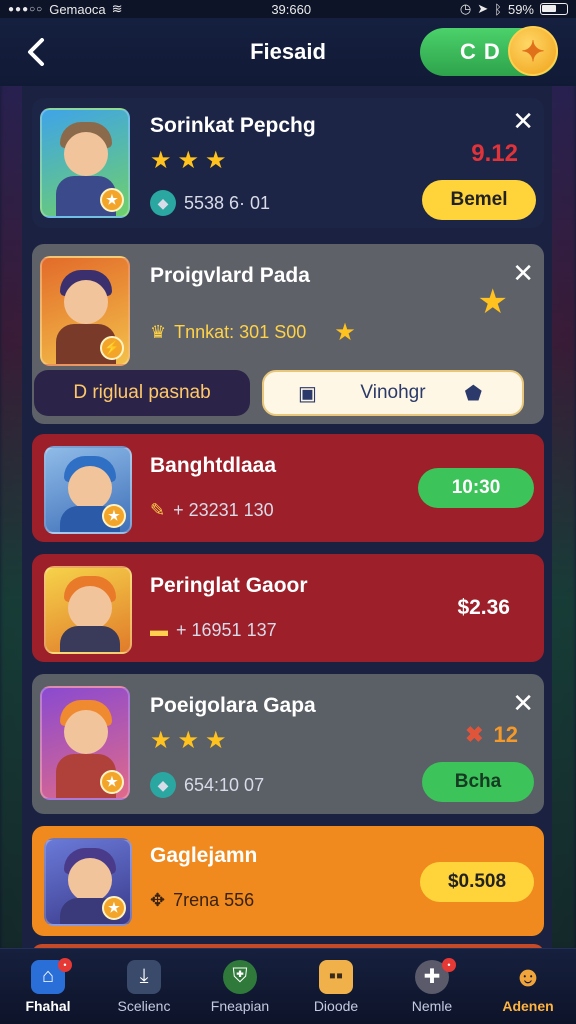 The image size is (576, 1024). What do you see at coordinates (144, 1005) in the screenshot?
I see `nav-label: Scelienc` at bounding box center [144, 1005].